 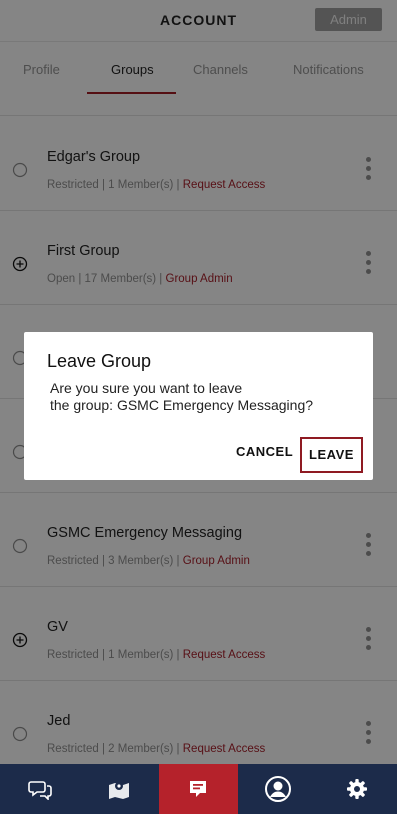 I want to click on map-pin-icon, so click(x=119, y=790).